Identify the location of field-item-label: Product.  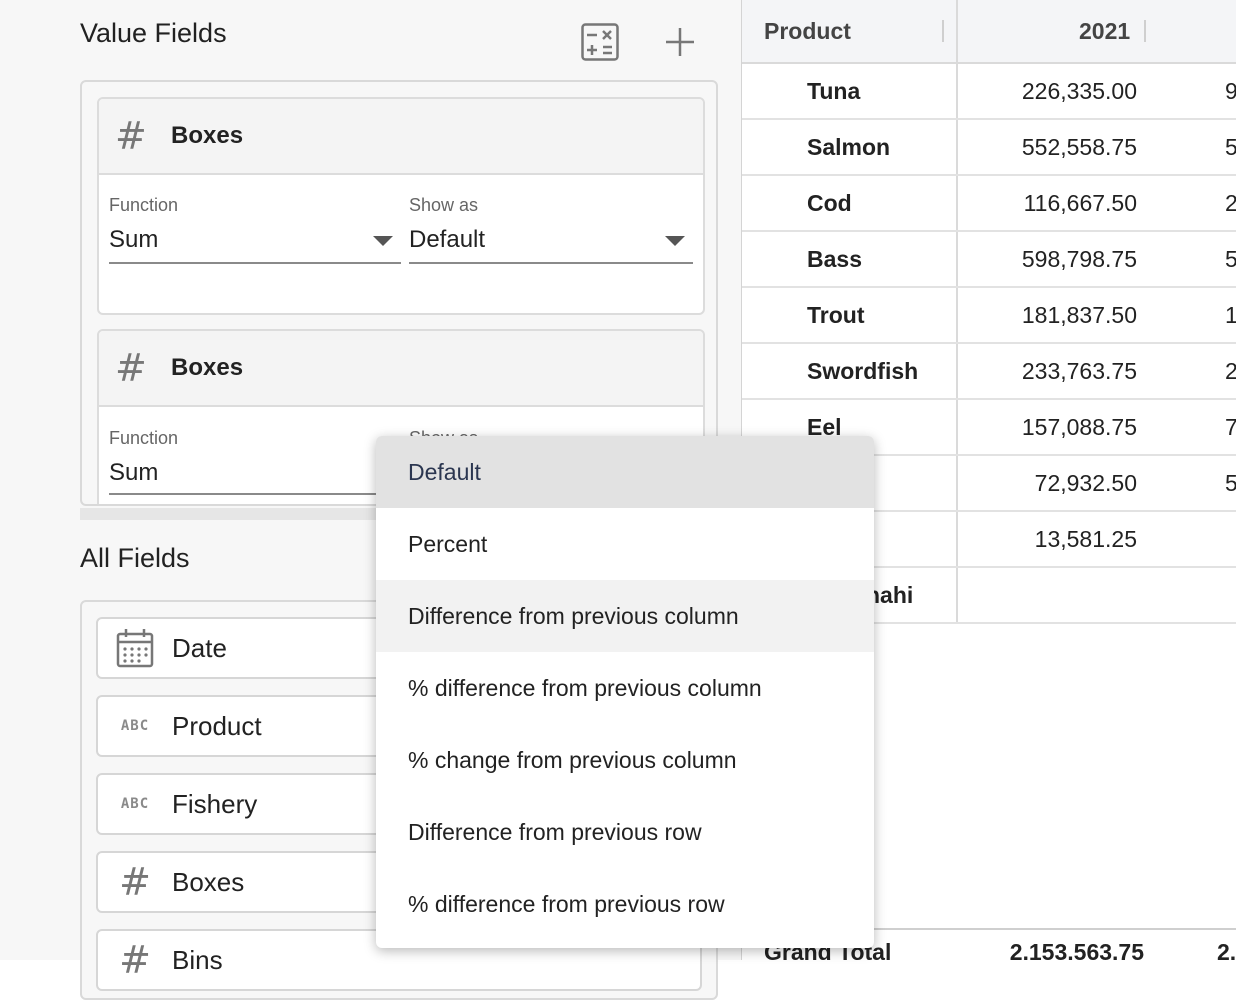
(217, 725).